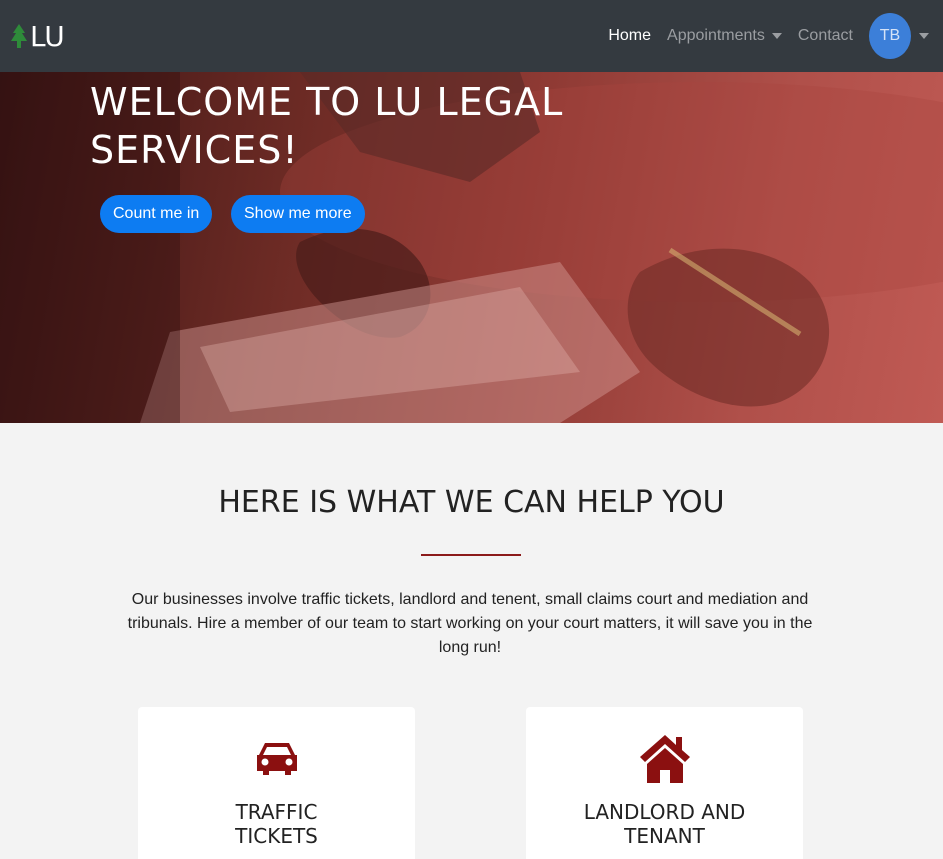  I want to click on service-card-landlord-tenant: LANDLORD AND TENANT, so click(664, 783).